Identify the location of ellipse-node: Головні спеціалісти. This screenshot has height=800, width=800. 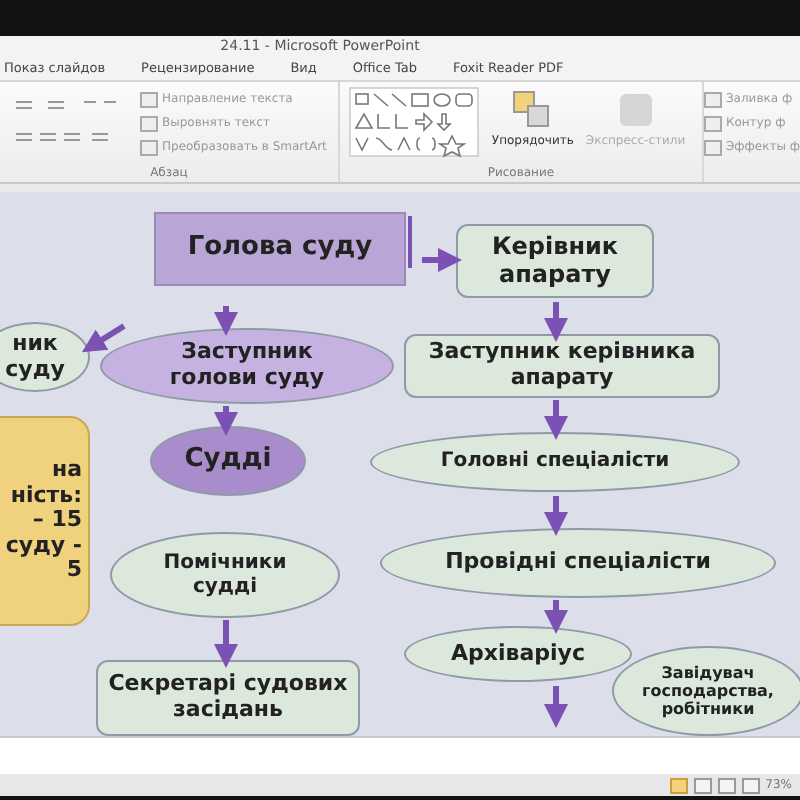
(555, 462).